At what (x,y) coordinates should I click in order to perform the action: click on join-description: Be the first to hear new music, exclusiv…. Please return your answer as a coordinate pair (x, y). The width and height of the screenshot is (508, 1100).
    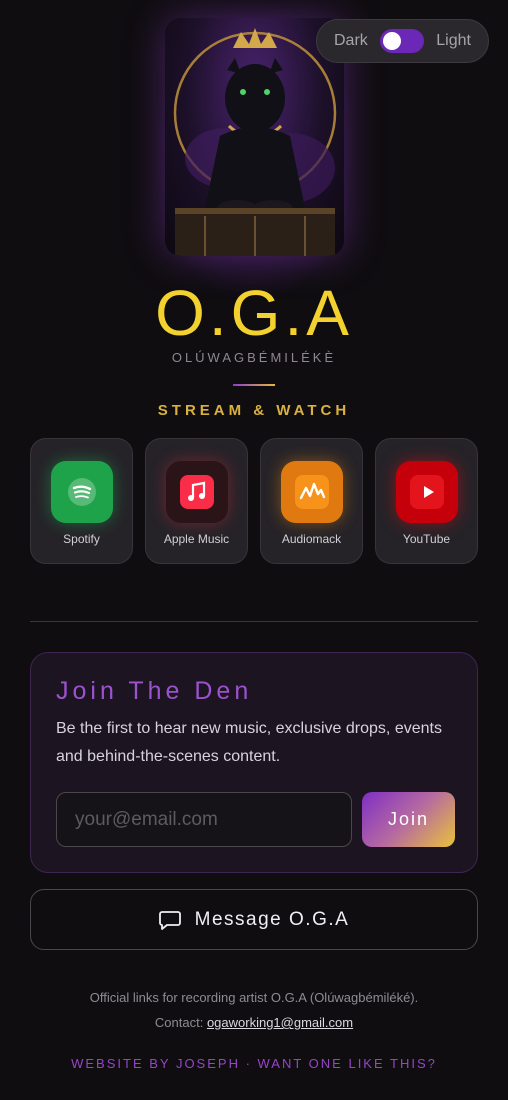
    Looking at the image, I should click on (249, 742).